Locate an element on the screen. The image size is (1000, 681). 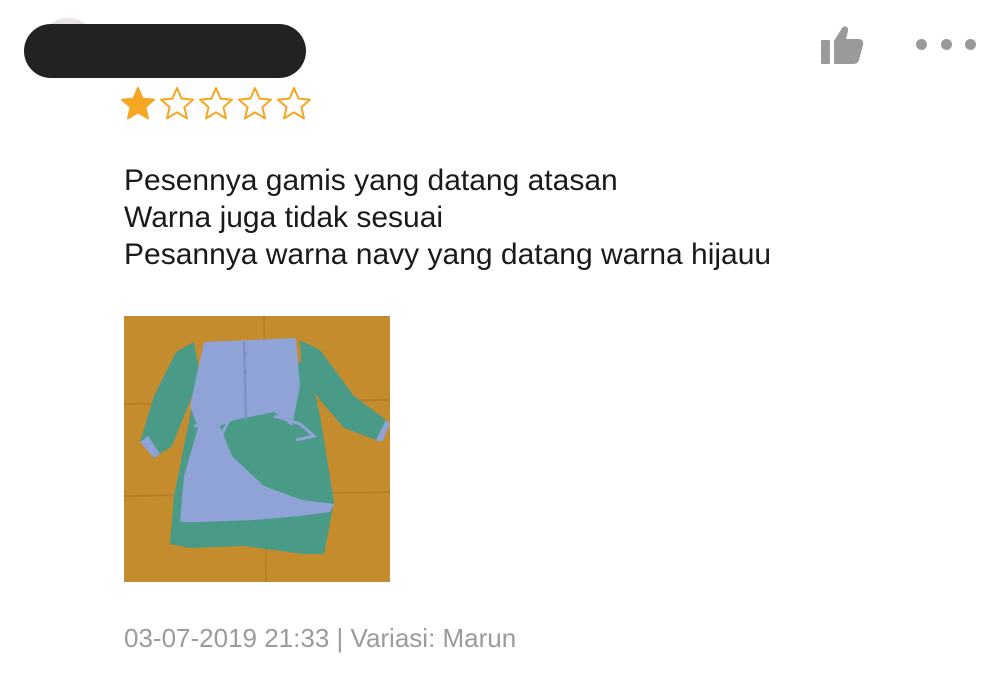
review-line: Warna juga tidak sesuai is located at coordinates (284, 217).